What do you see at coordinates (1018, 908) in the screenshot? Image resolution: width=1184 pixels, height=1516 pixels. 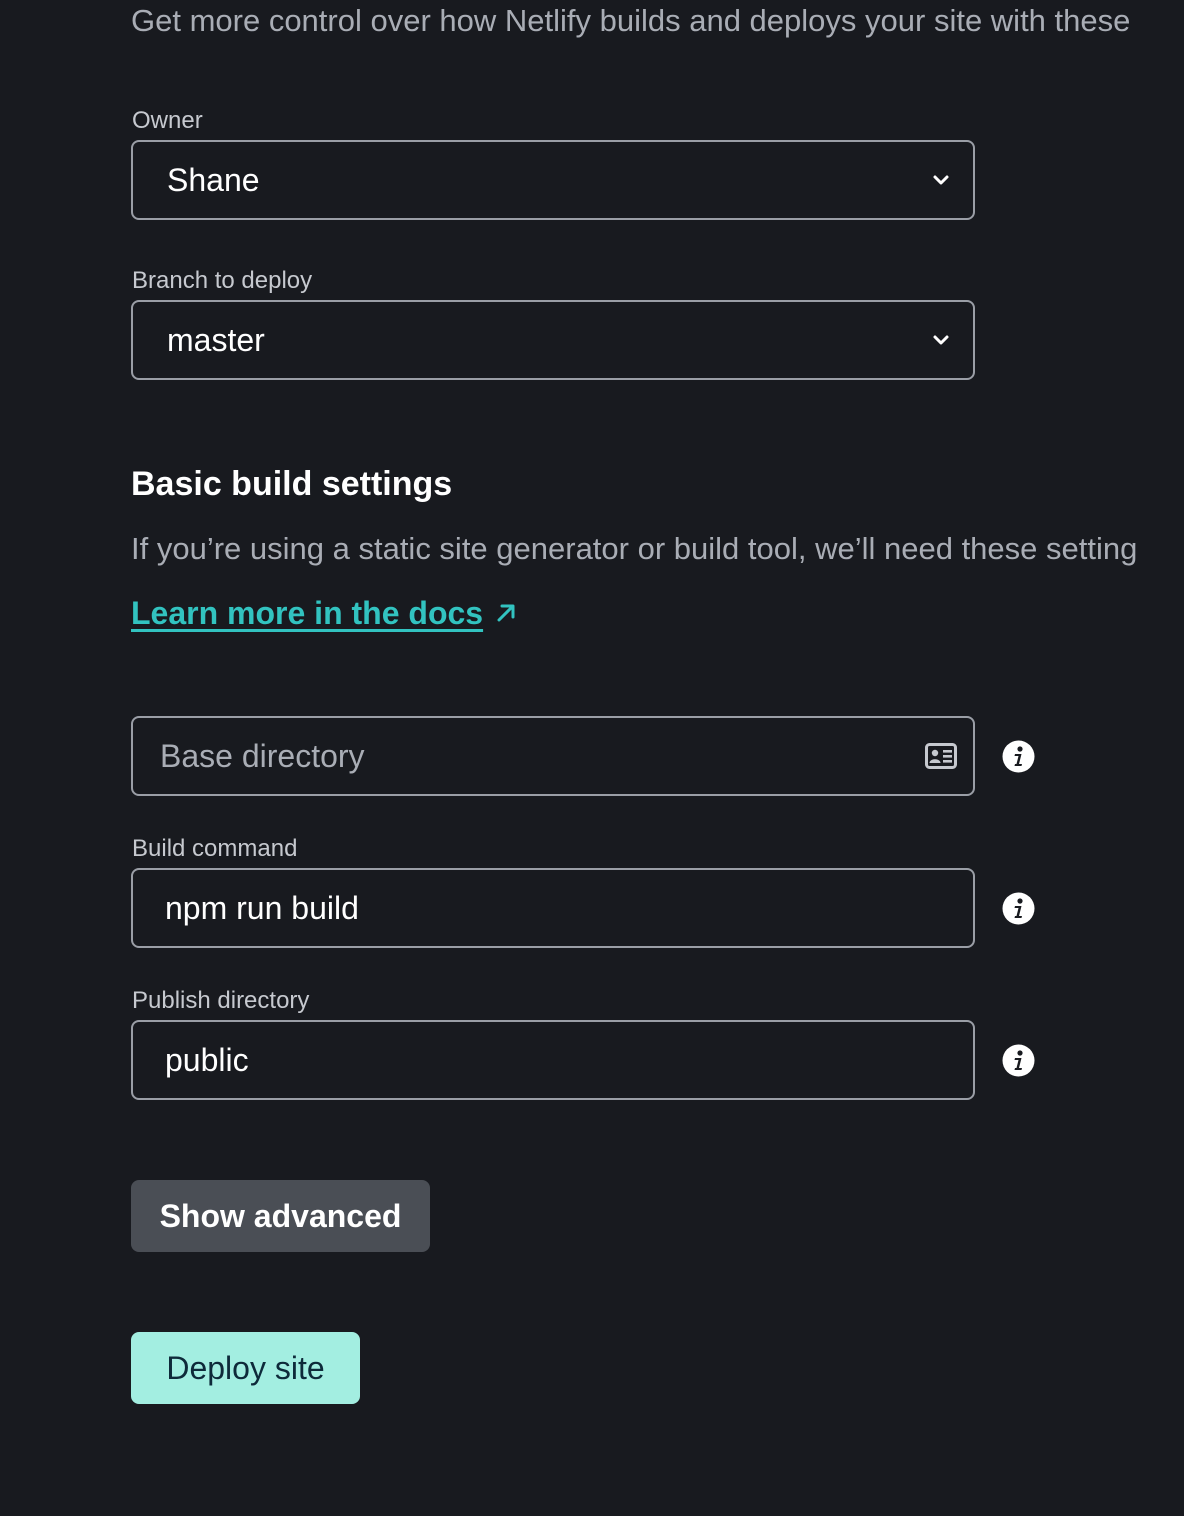 I see `build-command-info-icon` at bounding box center [1018, 908].